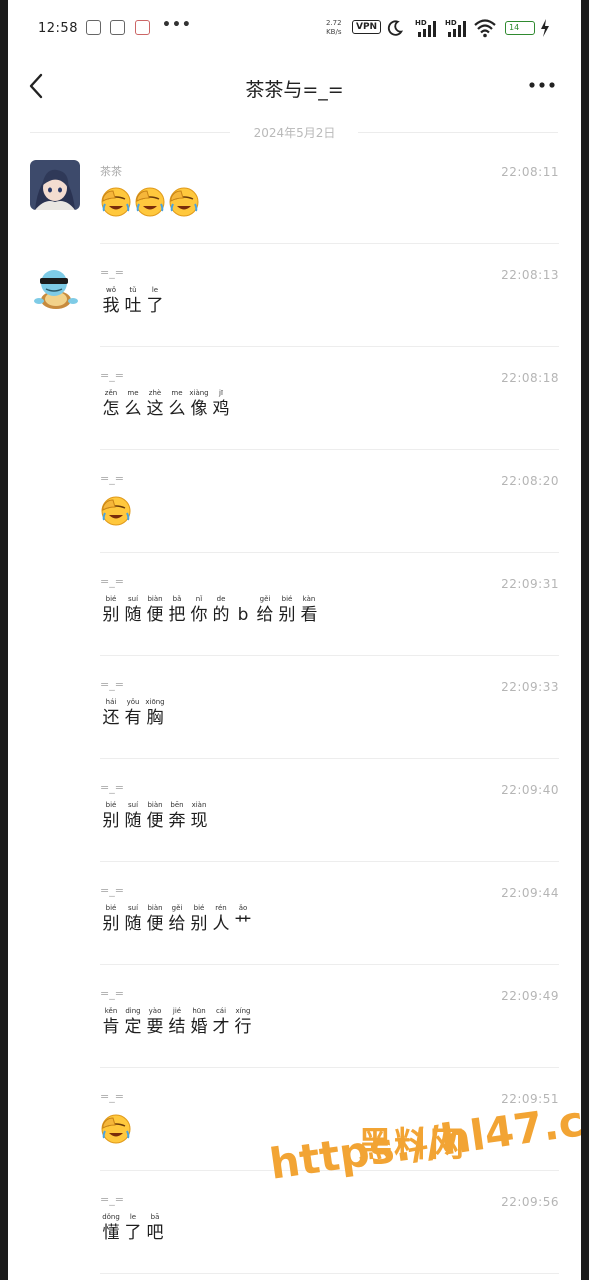 This screenshot has height=1280, width=589. I want to click on hanzi: 你, so click(199, 615).